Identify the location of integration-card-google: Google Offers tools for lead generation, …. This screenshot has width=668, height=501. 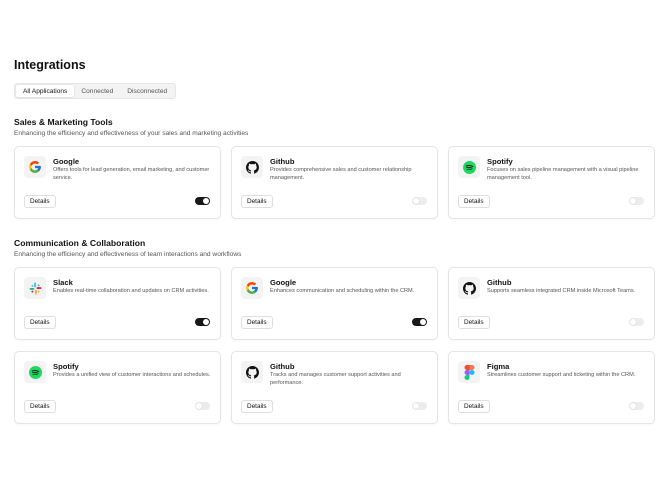
(117, 182).